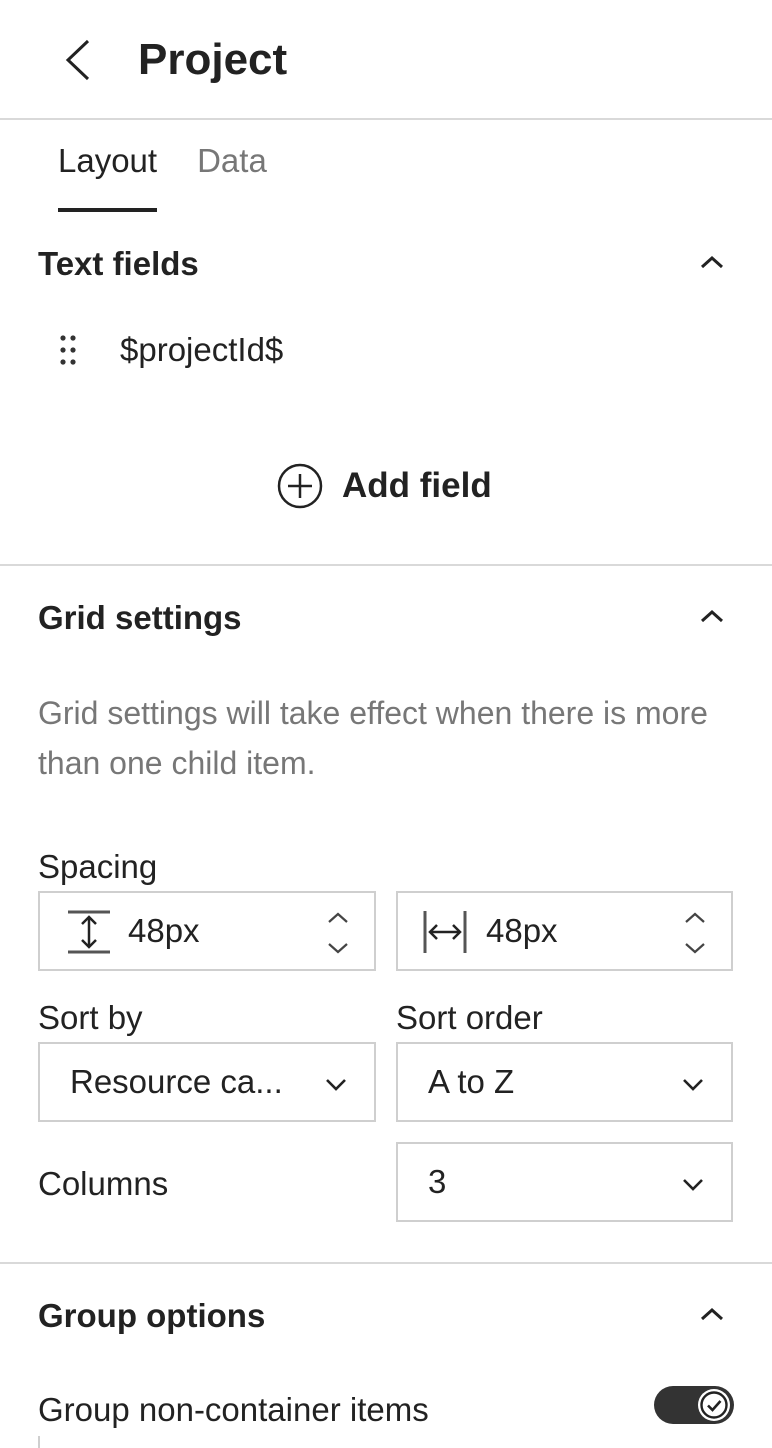 The image size is (772, 1448). Describe the element at coordinates (471, 1081) in the screenshot. I see `sort-order-value: A to Z` at that location.